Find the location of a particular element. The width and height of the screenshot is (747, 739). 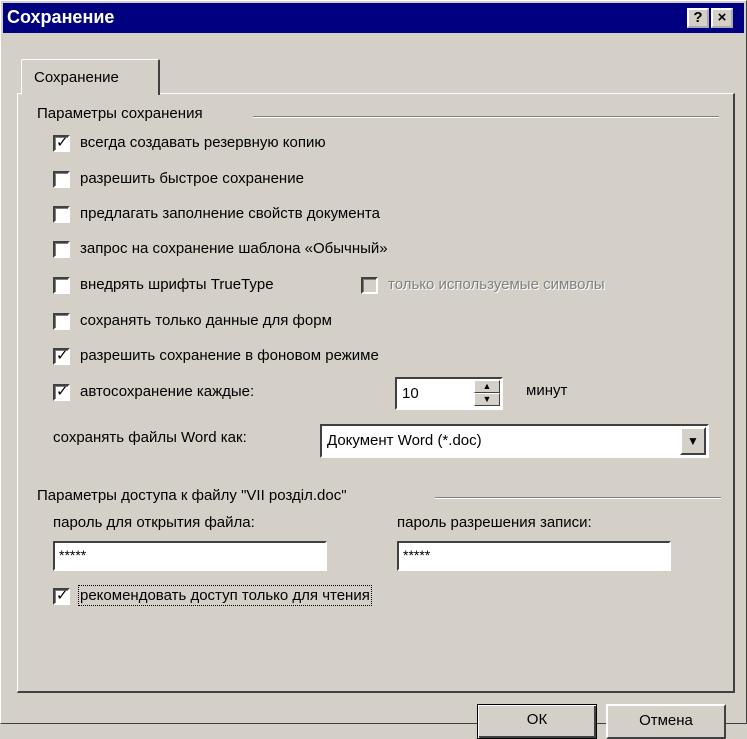

read-only-recommended-checkbox: ✓ is located at coordinates (61, 596).